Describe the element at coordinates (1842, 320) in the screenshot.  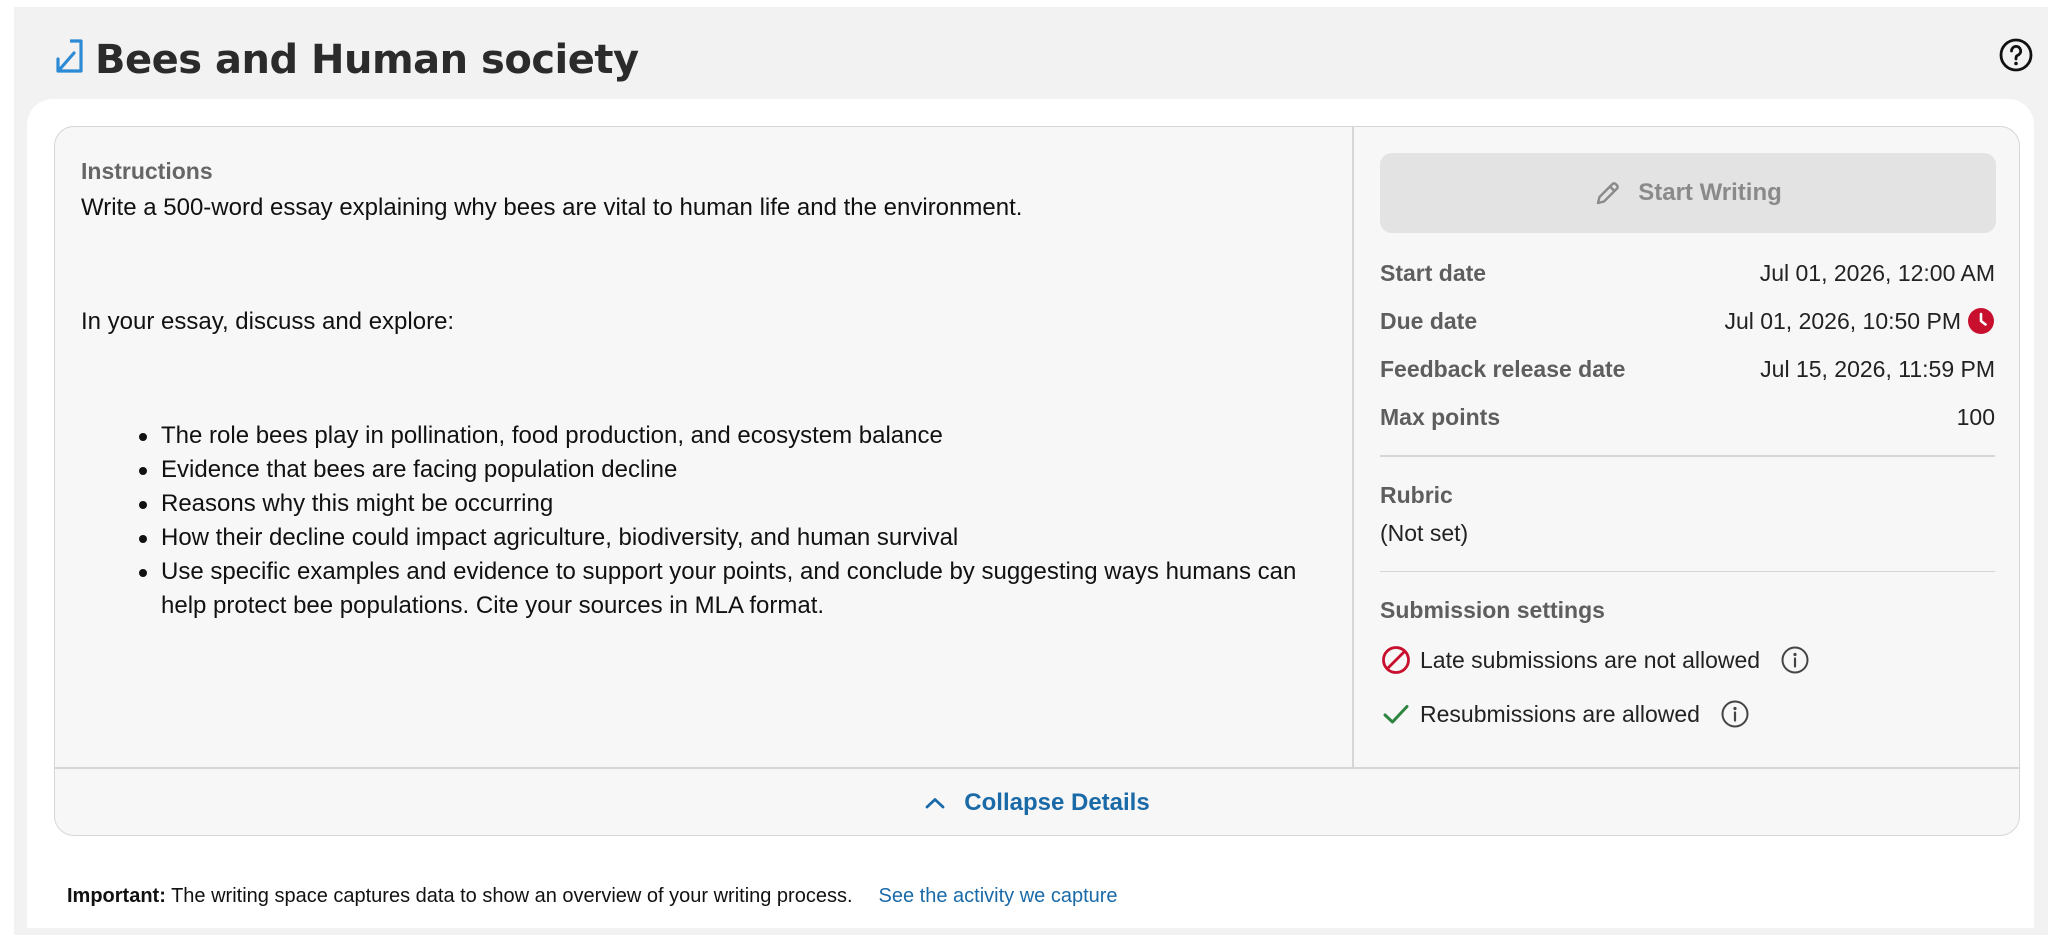
I see `due-date-value: Jul 01, 2026, 10:50 PM` at that location.